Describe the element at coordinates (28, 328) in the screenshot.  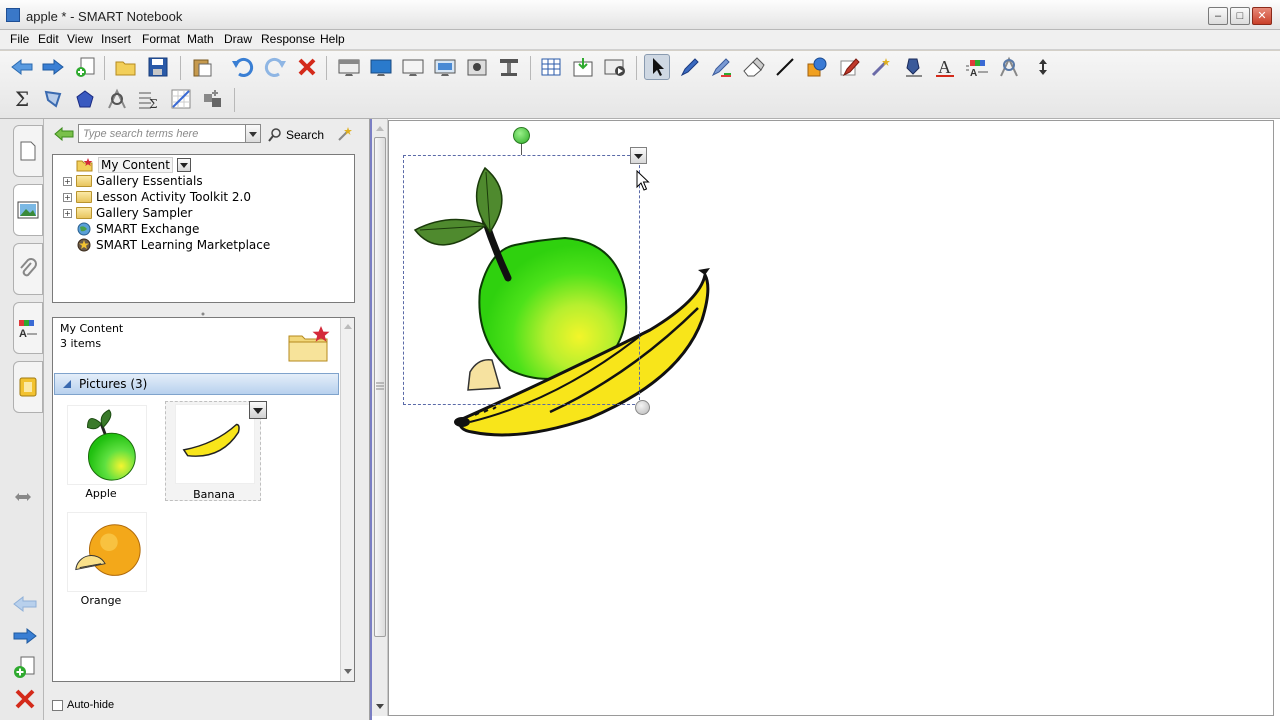
I see `properties-tab: A` at that location.